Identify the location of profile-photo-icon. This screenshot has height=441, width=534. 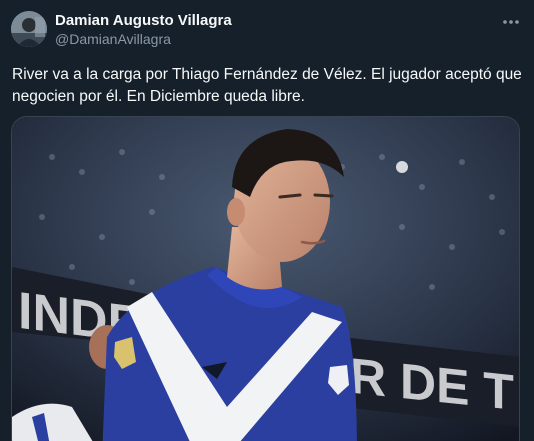
(29, 29).